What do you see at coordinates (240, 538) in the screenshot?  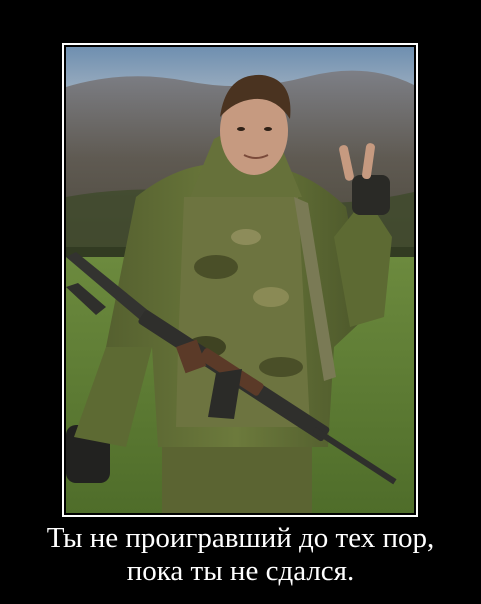 I see `caption-line-1: Ты не проигравший до тех пор,` at bounding box center [240, 538].